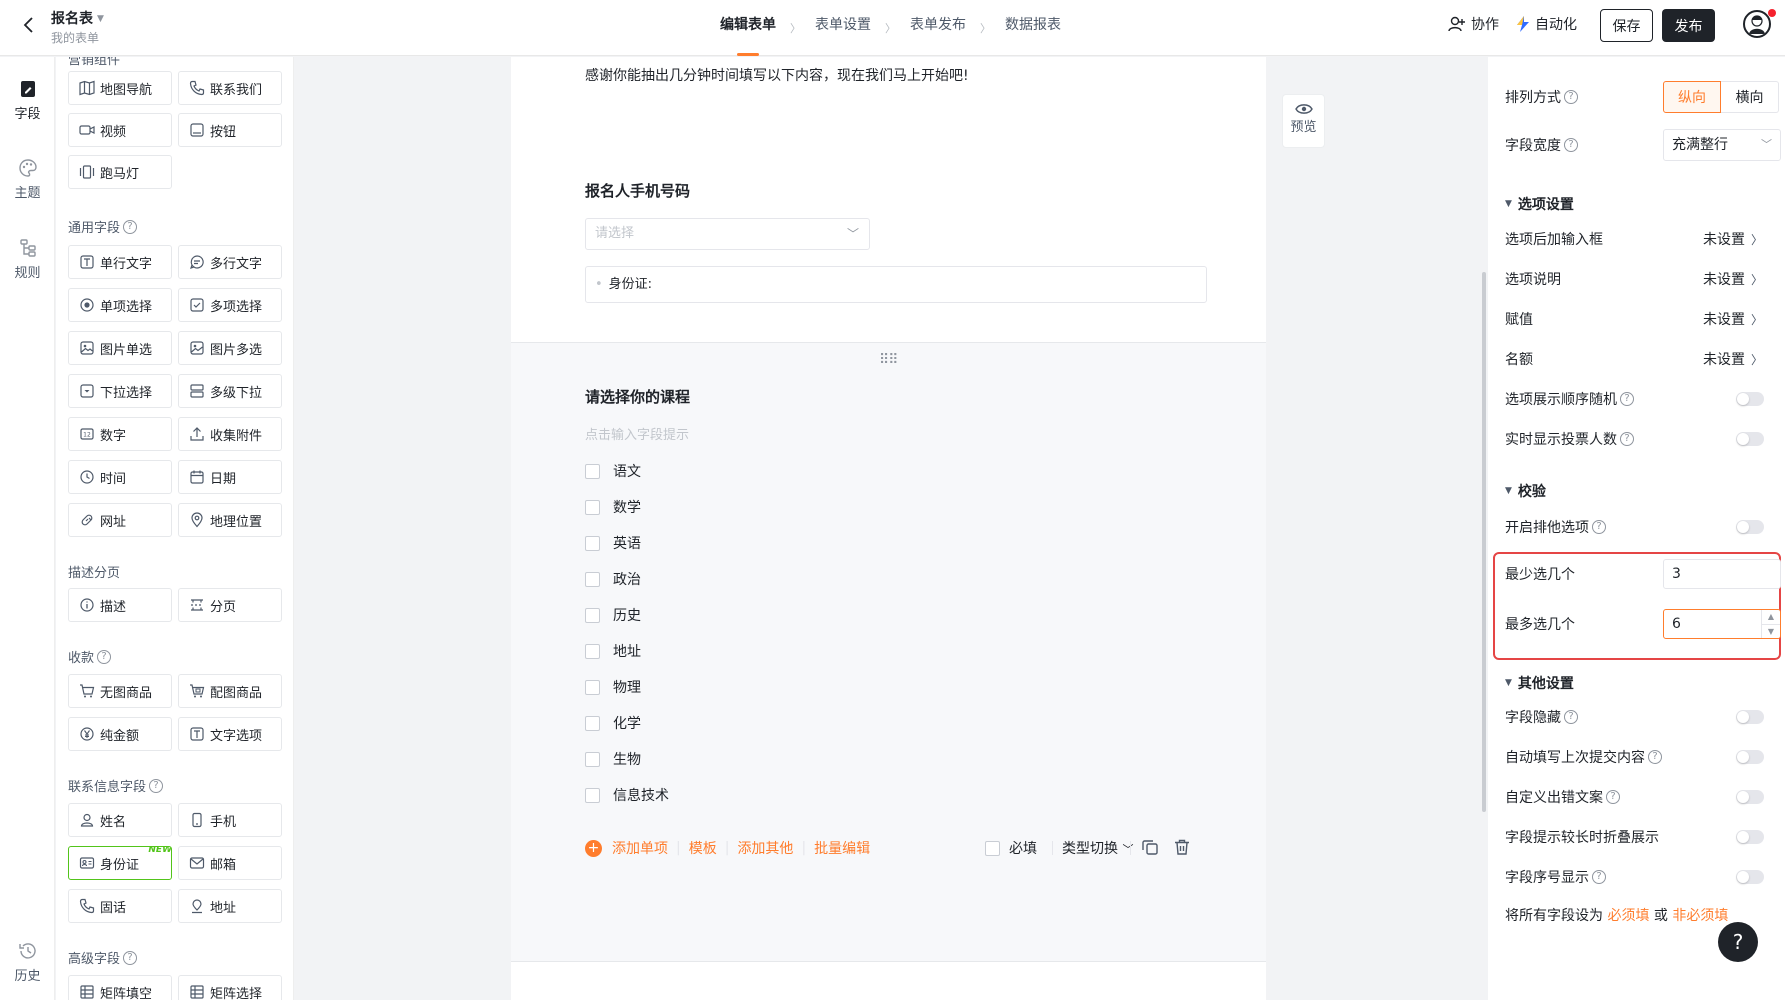 Image resolution: width=1785 pixels, height=1000 pixels. Describe the element at coordinates (1539, 204) in the screenshot. I see `options-section-header: ▼ 选项设置` at that location.